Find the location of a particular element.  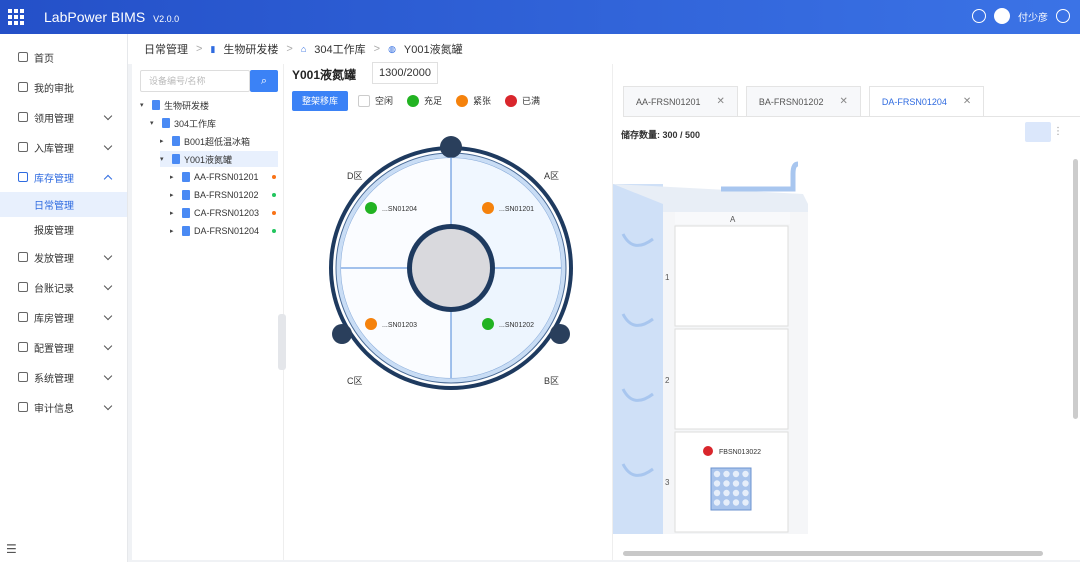

tree-node: ▸ B001超低温冰箱 is located at coordinates (205, 141).